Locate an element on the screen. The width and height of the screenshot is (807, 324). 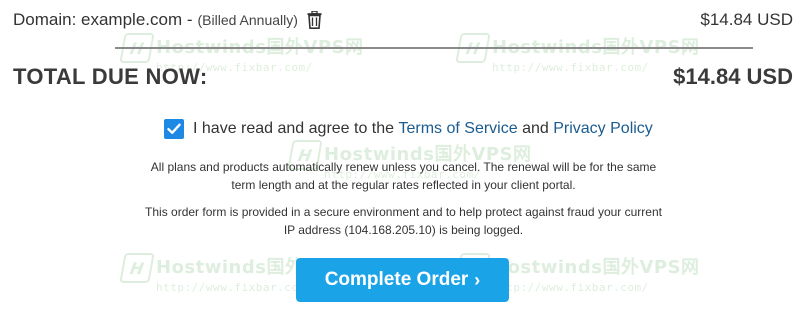
privacy-policy-link: Privacy Policy is located at coordinates (603, 129).